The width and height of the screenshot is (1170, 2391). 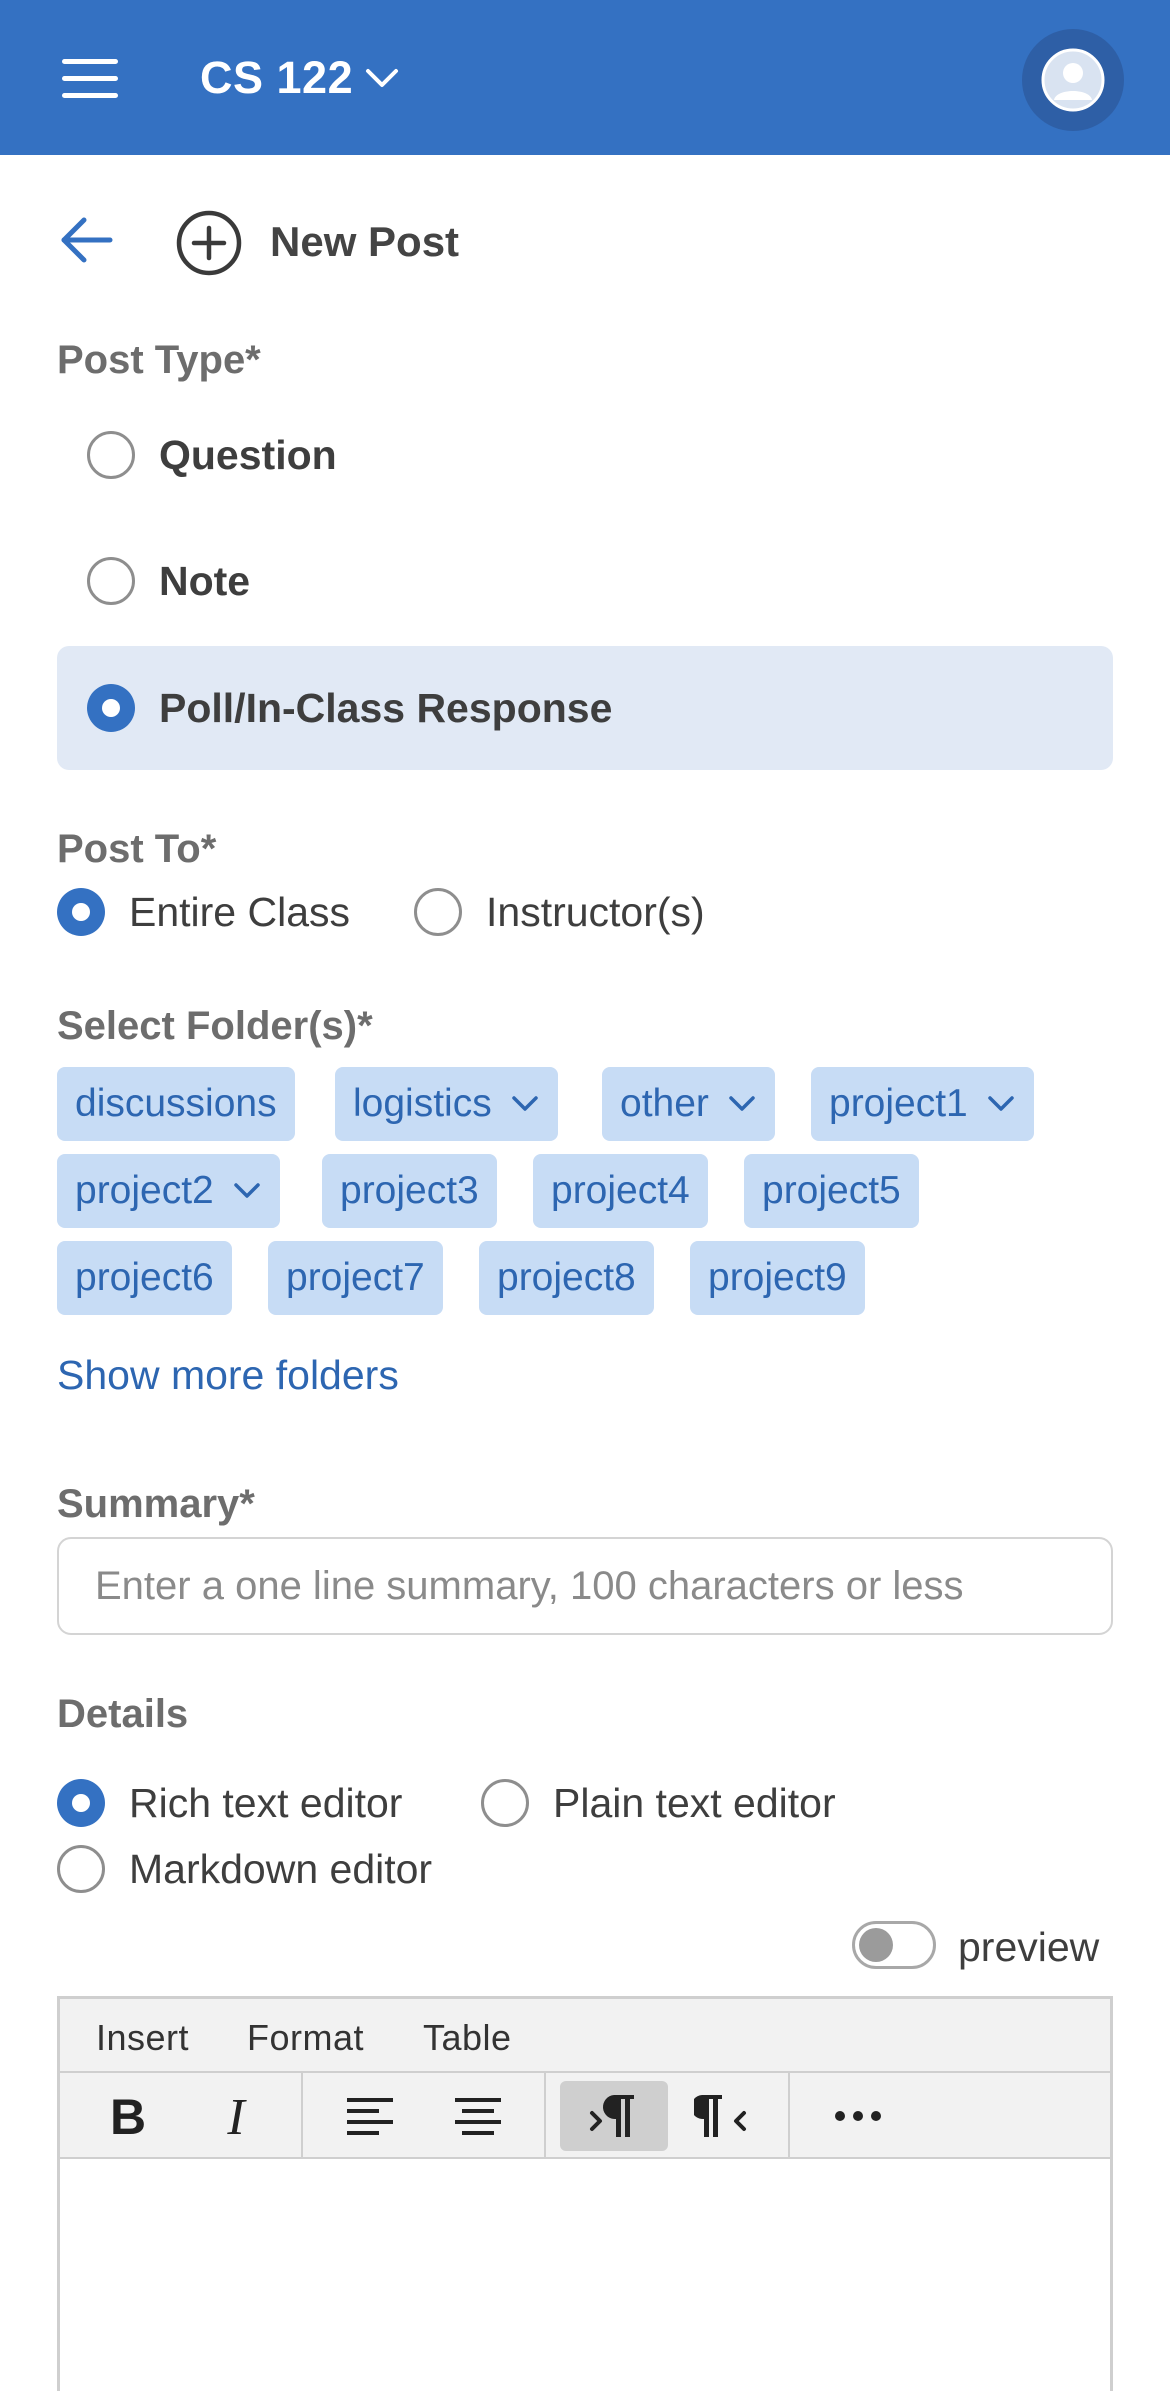 What do you see at coordinates (467, 2038) in the screenshot?
I see `menu-table: Table` at bounding box center [467, 2038].